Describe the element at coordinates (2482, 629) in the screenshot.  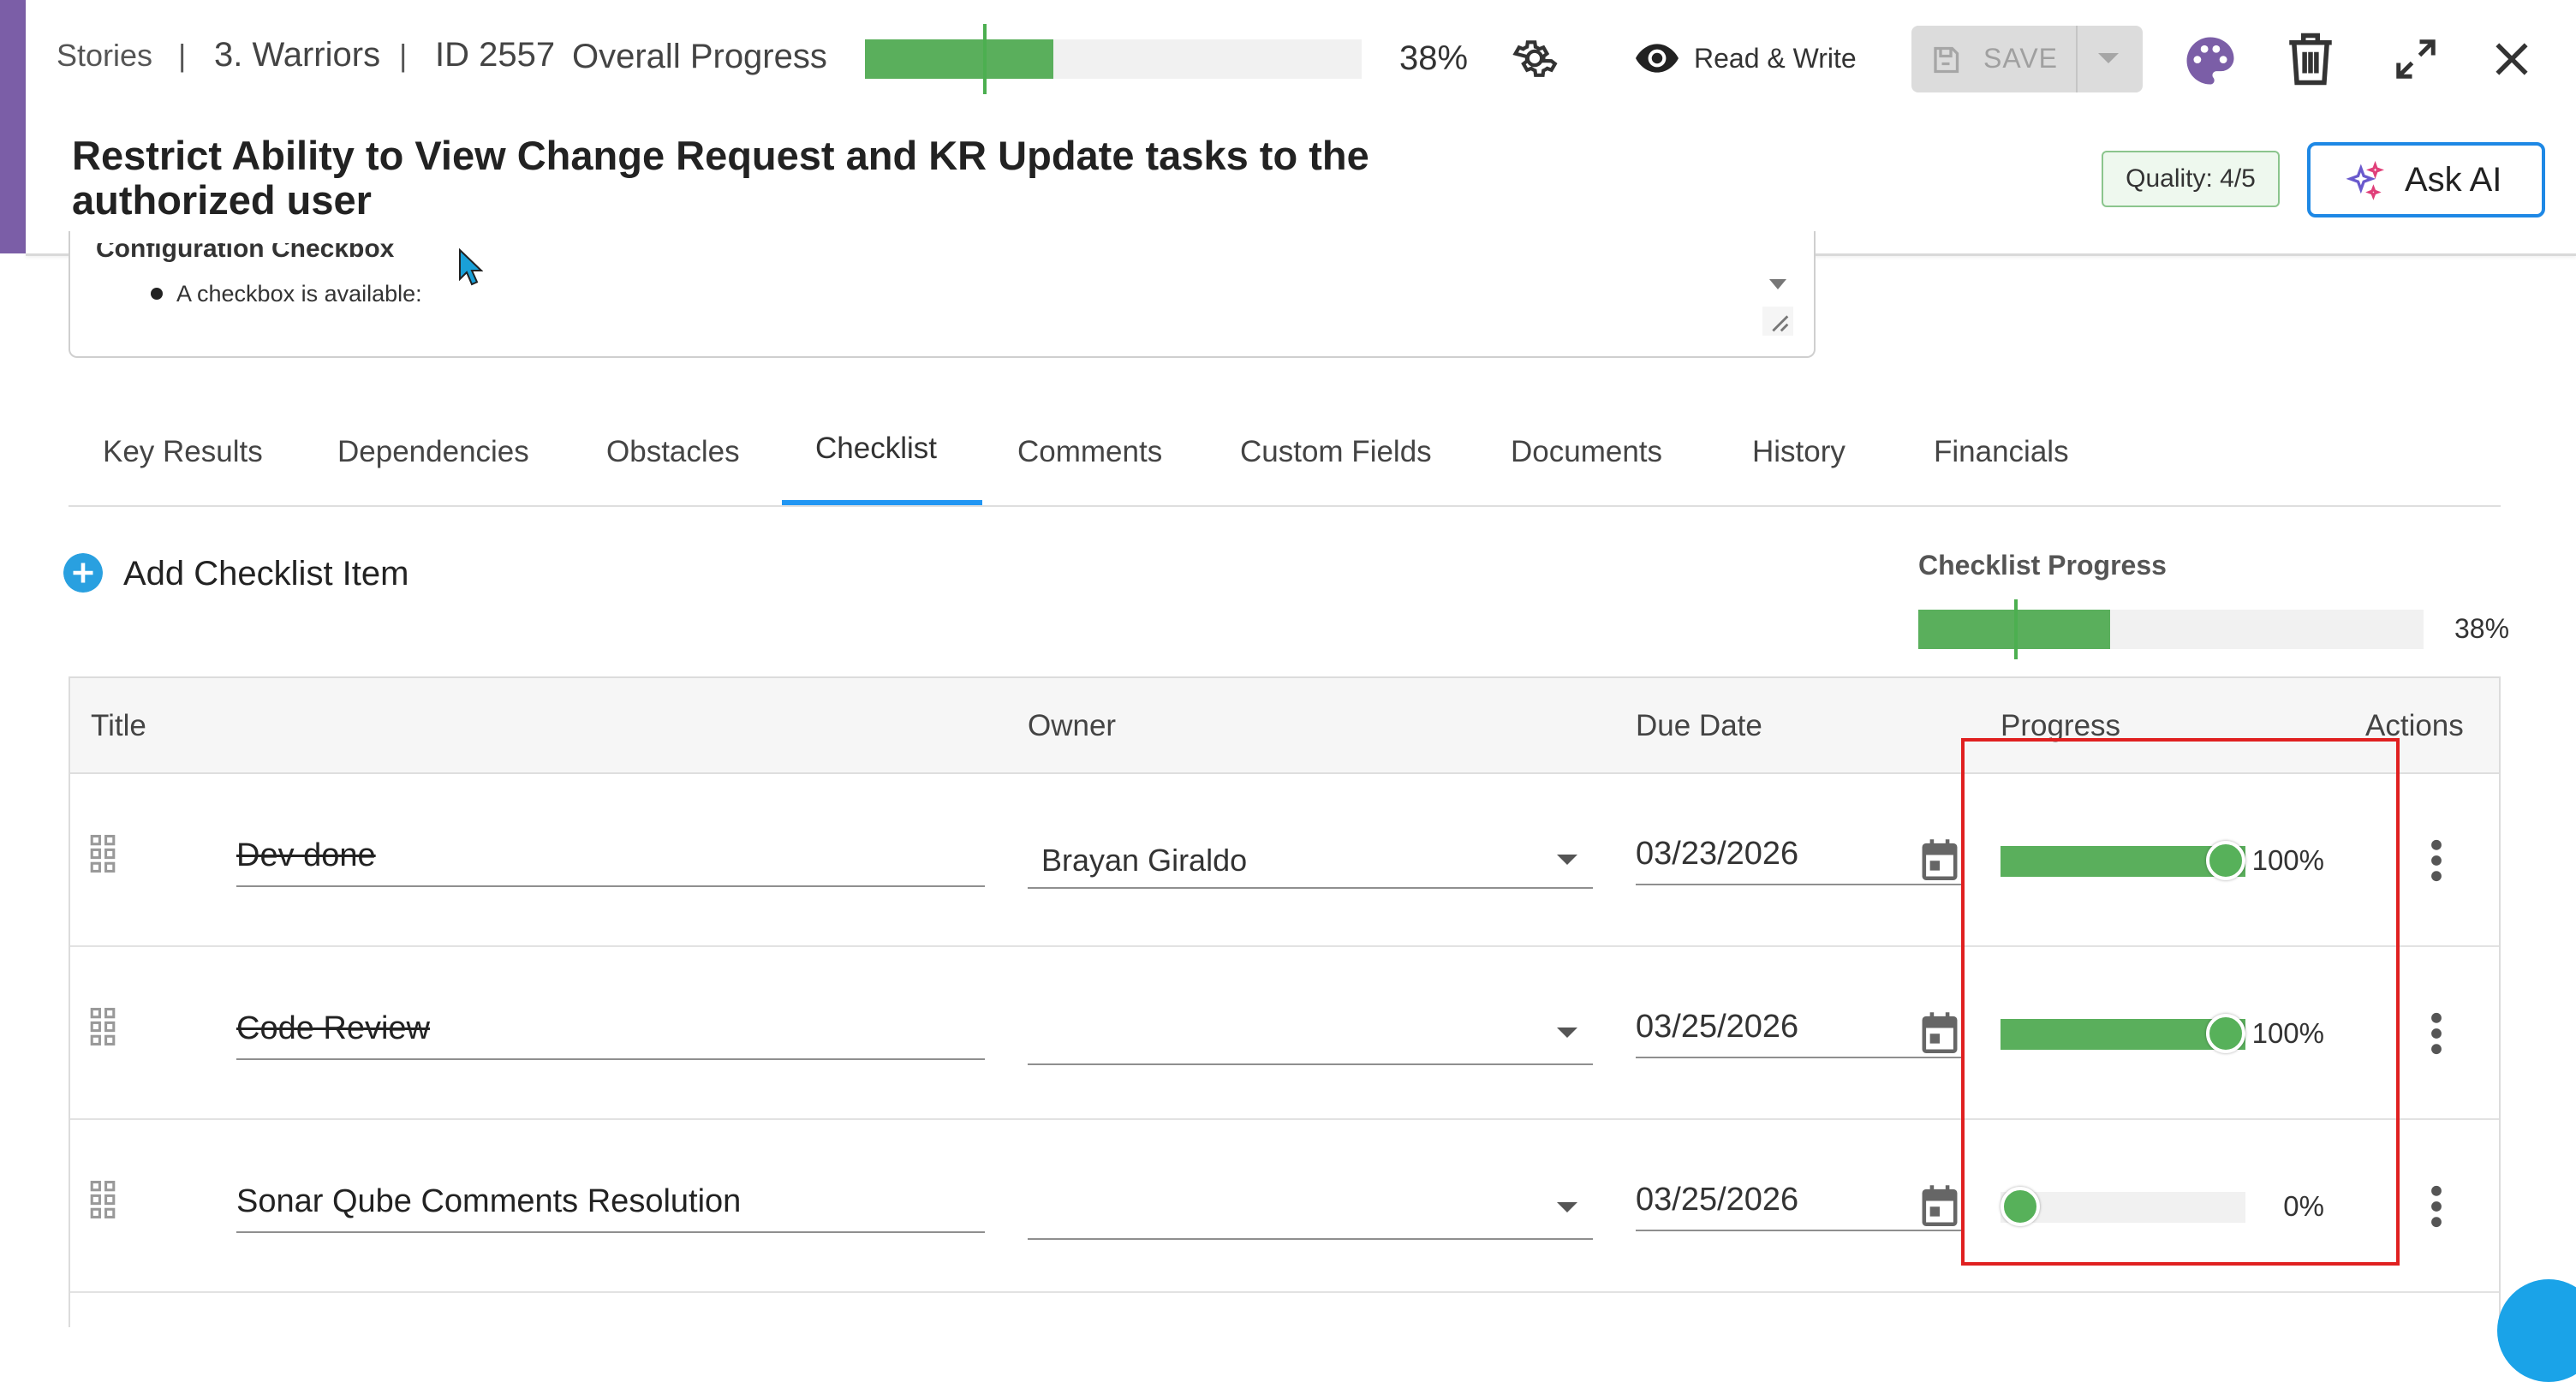
I see `checklist-progress-percent: 38%` at that location.